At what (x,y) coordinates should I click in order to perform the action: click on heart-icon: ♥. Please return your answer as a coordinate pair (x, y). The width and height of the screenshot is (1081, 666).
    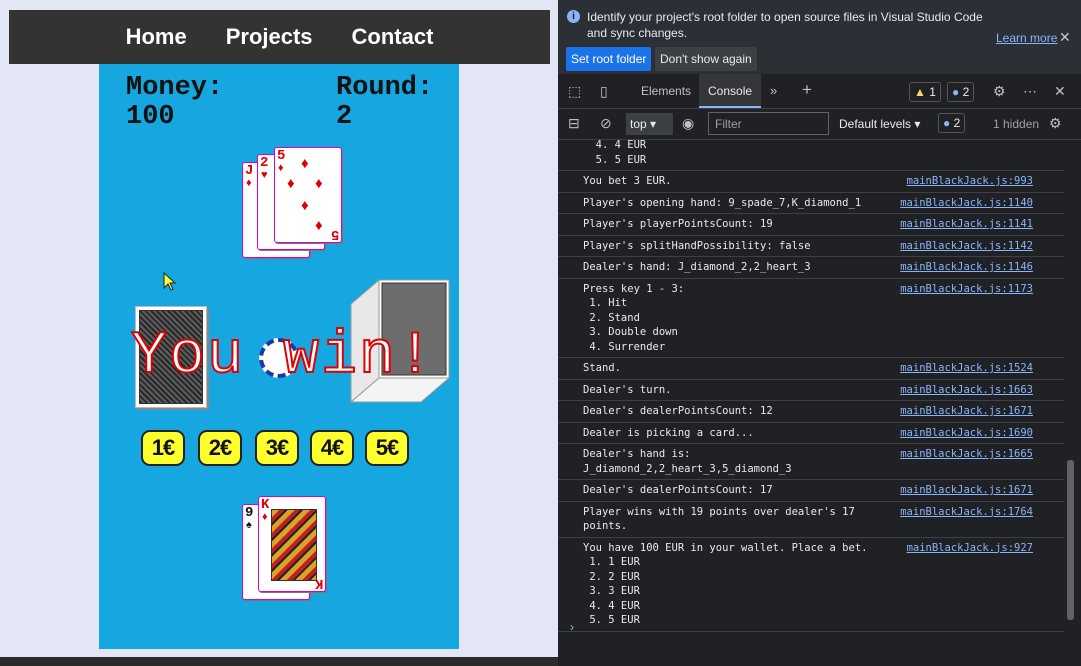
    Looking at the image, I should click on (264, 175).